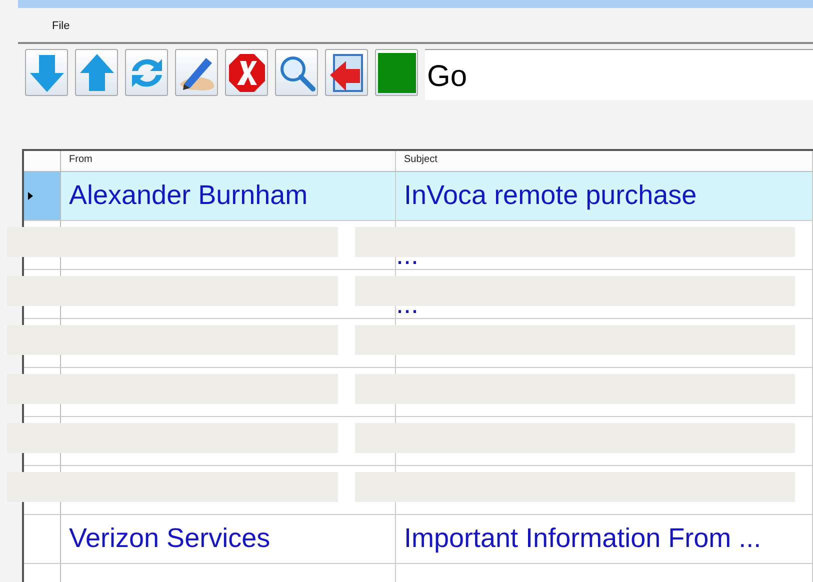 This screenshot has width=813, height=582. What do you see at coordinates (169, 538) in the screenshot?
I see `table-cell: Verizon Services` at bounding box center [169, 538].